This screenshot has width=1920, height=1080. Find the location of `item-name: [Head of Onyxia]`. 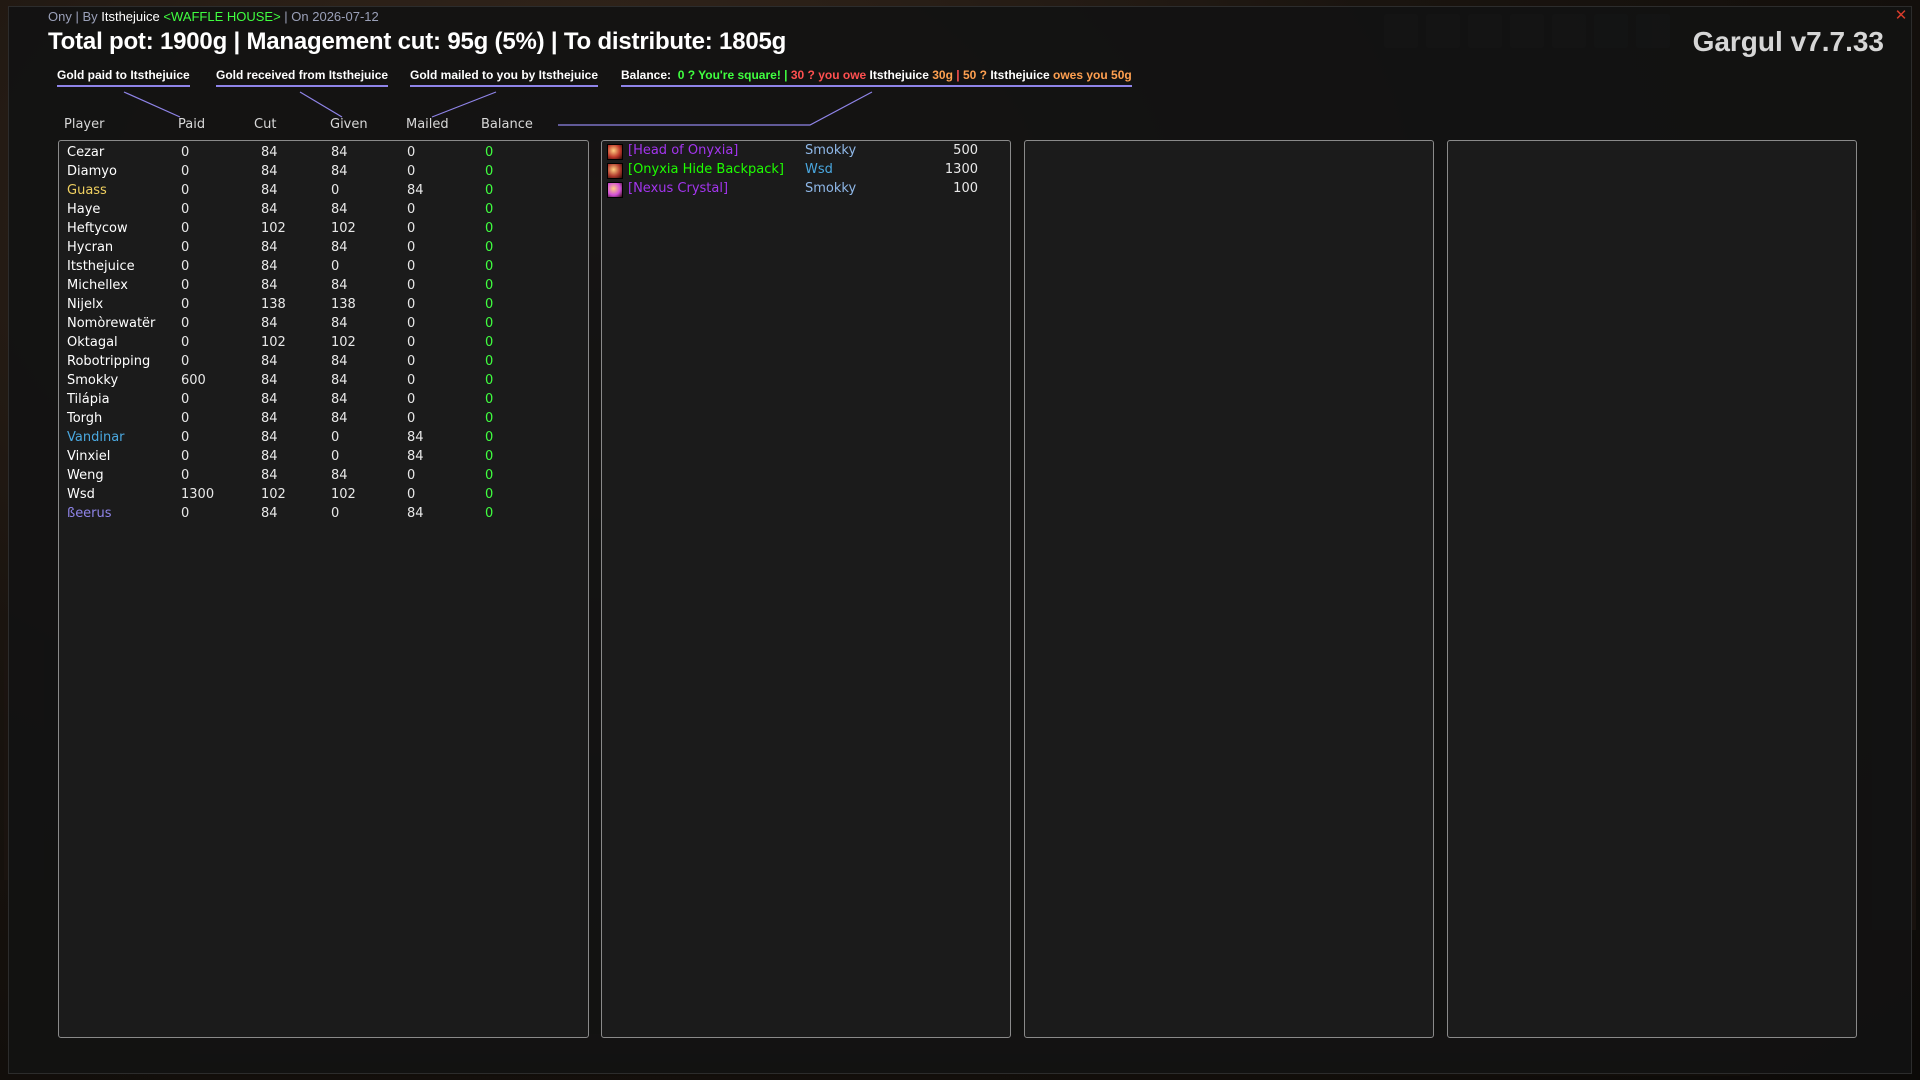

item-name: [Head of Onyxia] is located at coordinates (683, 150).